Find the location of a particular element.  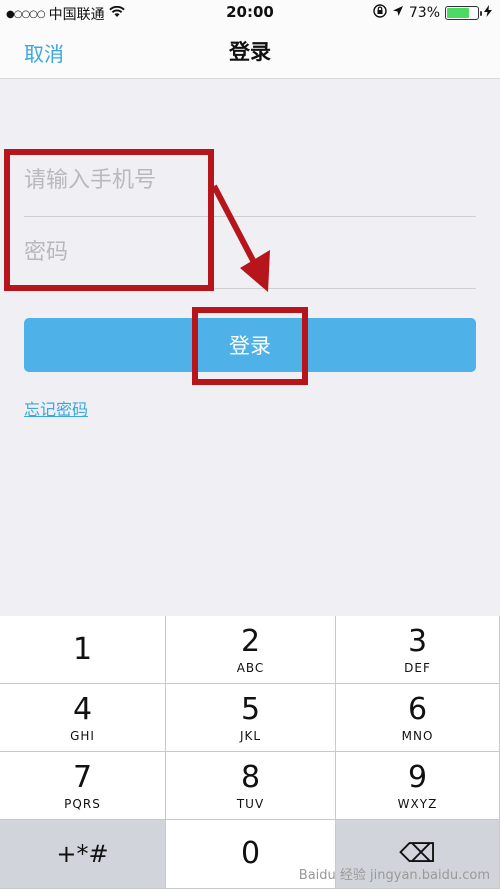

key-number: 0 is located at coordinates (250, 853).